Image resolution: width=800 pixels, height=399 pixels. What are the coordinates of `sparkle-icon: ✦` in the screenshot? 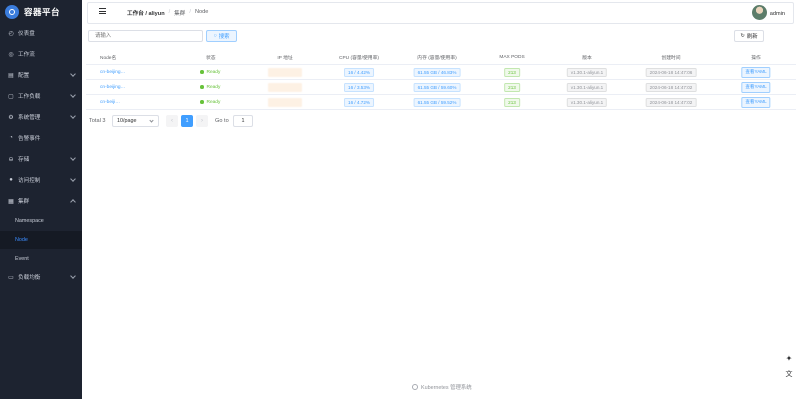 It's located at (789, 358).